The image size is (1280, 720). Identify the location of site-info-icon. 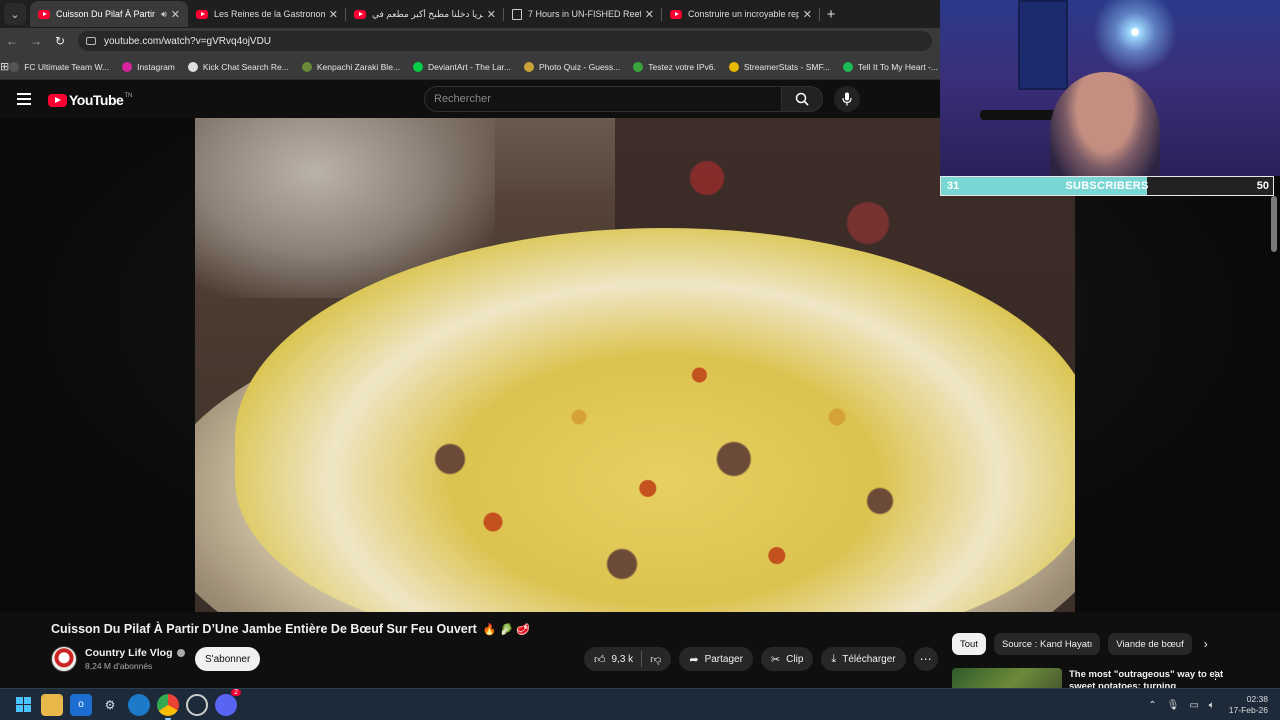
(91, 41).